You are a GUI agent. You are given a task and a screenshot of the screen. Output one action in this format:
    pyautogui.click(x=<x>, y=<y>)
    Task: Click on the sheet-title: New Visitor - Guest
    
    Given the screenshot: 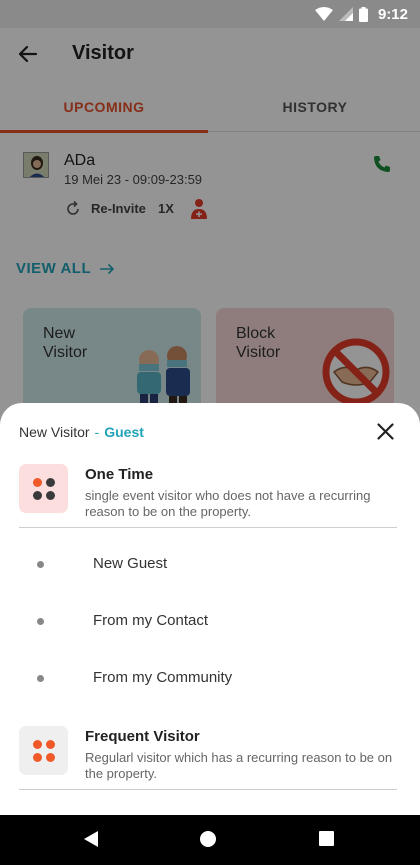 What is the action you would take?
    pyautogui.click(x=81, y=432)
    